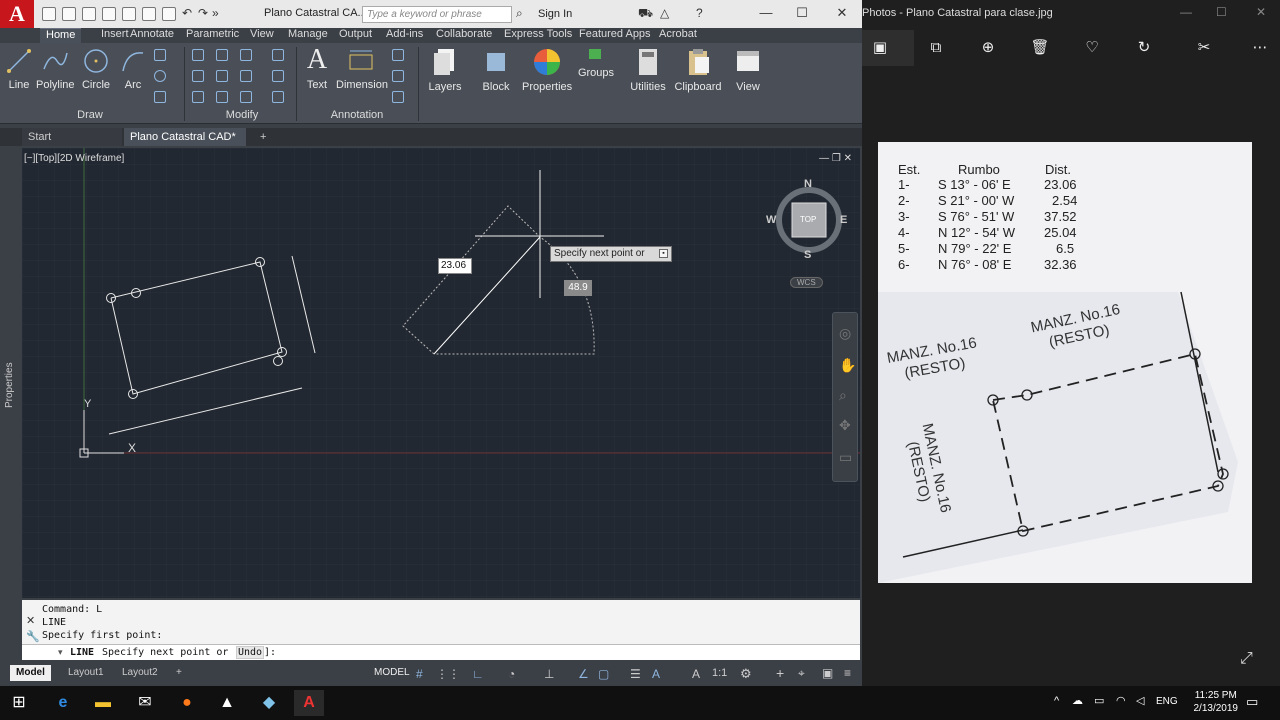 The image size is (1280, 720). Describe the element at coordinates (1204, 48) in the screenshot. I see `edit-create-icon: ✂` at that location.